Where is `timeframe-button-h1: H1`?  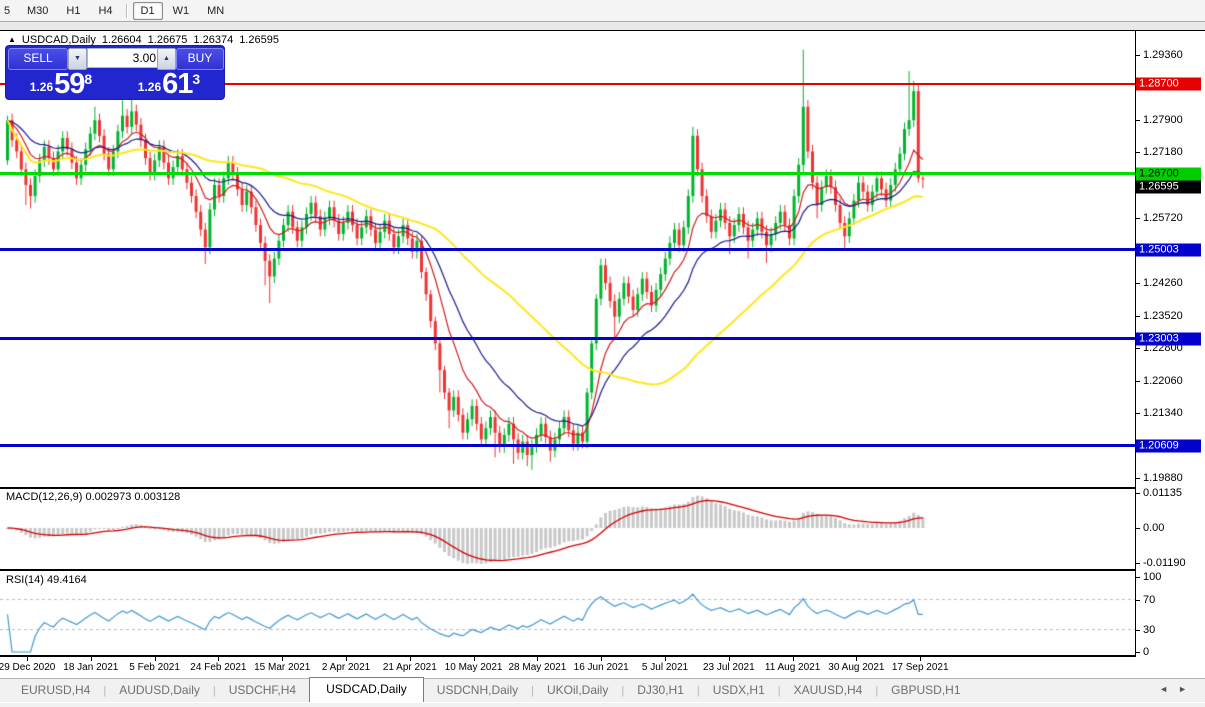 timeframe-button-h1: H1 is located at coordinates (73, 11).